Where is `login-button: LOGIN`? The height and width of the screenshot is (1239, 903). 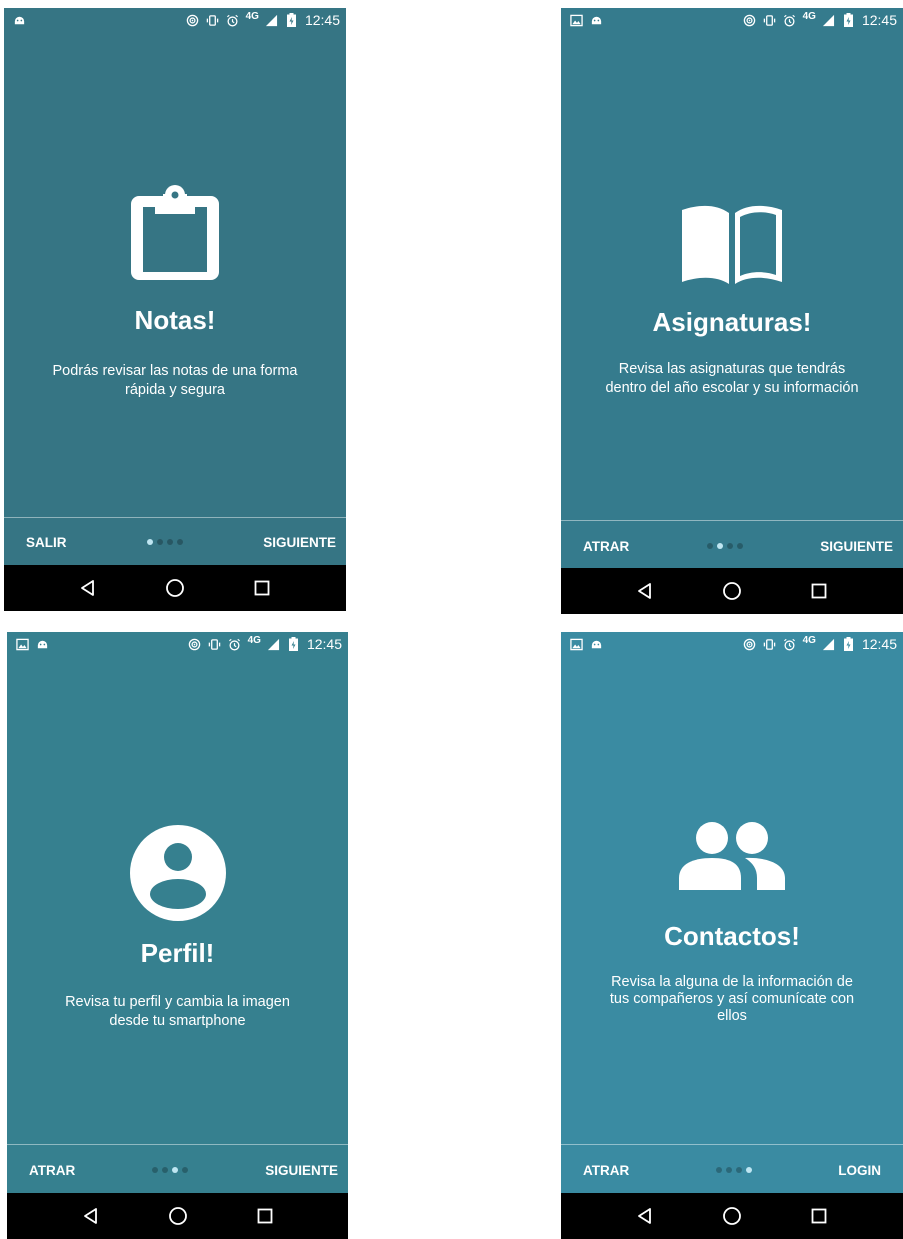
login-button: LOGIN is located at coordinates (859, 1170).